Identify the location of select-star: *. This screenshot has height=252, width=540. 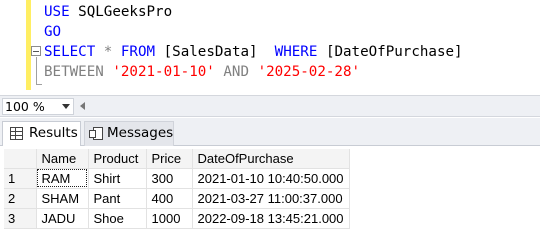
(108, 52).